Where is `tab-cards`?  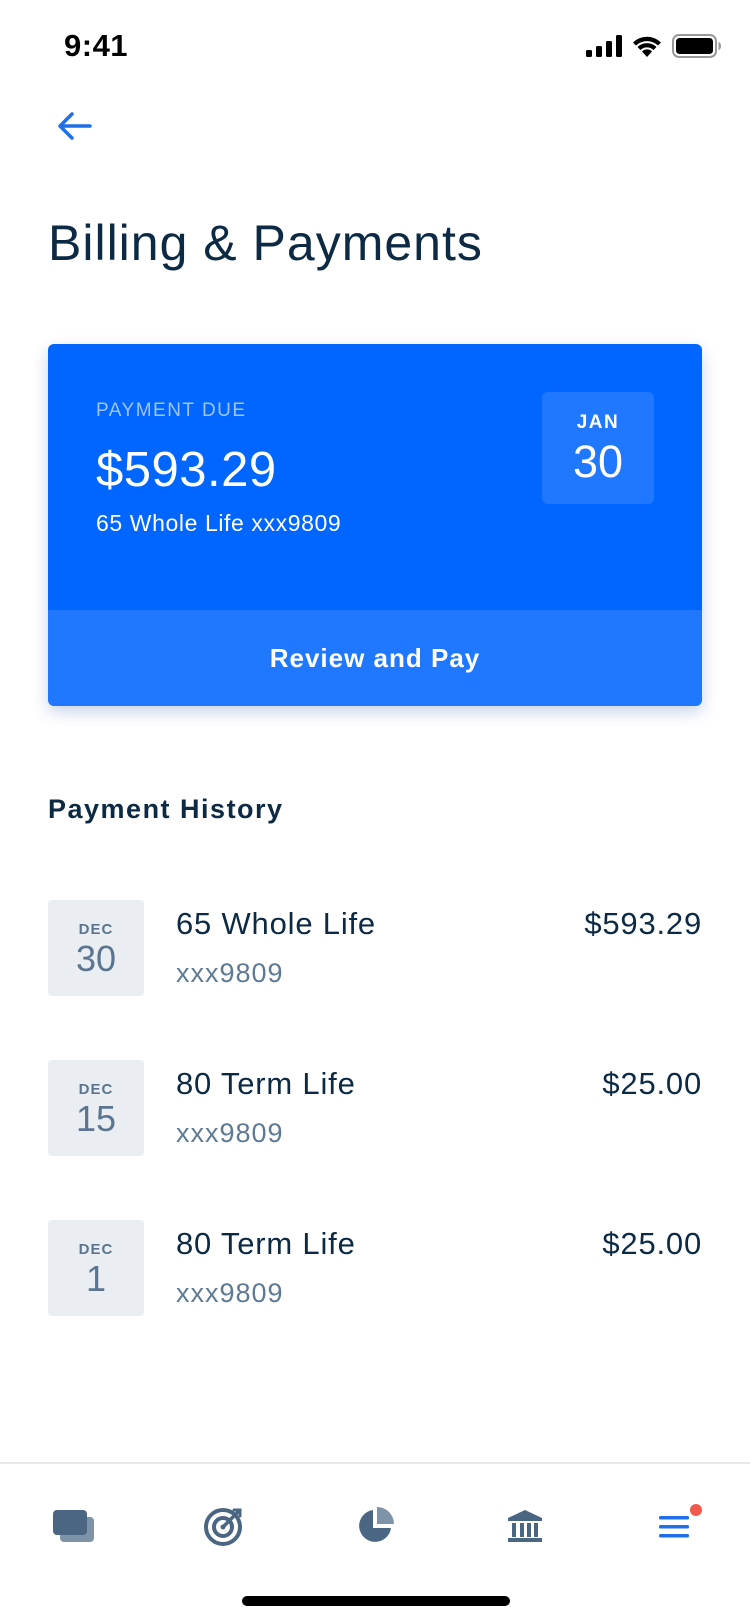
tab-cards is located at coordinates (74, 1528).